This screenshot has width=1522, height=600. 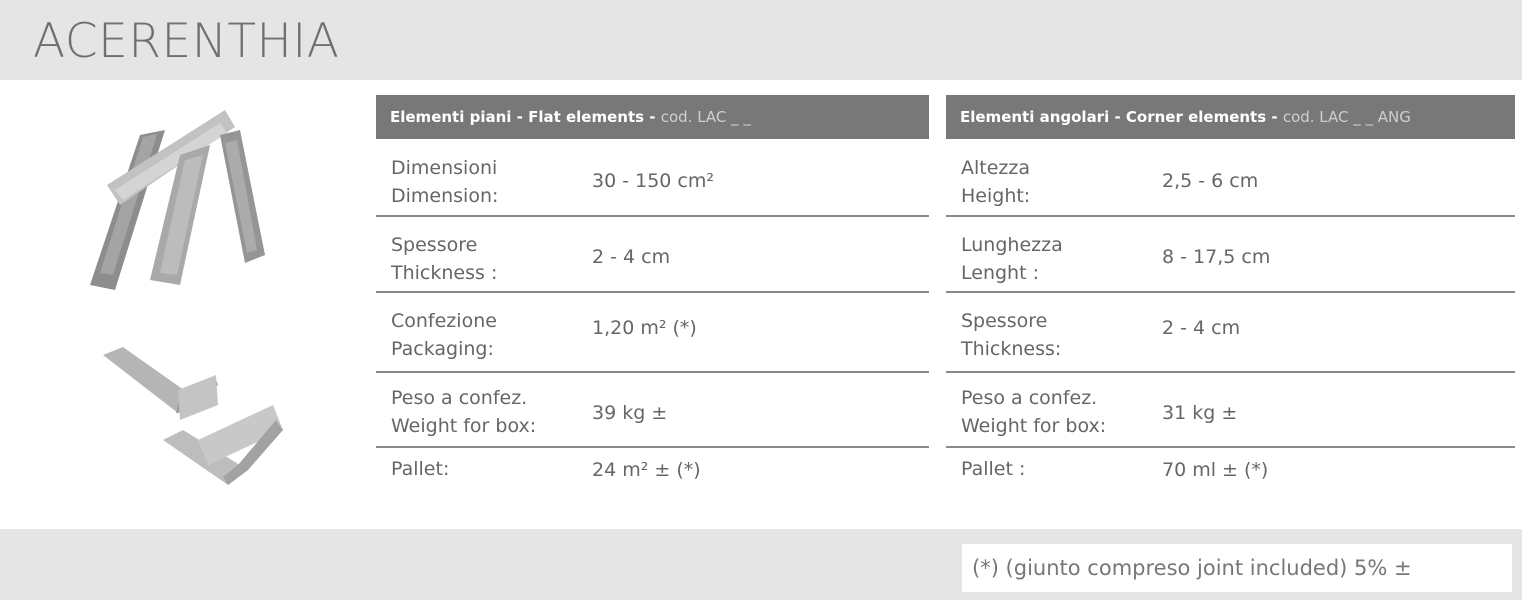 I want to click on table-row: Confezione Packaging: 1,20 m² (*), so click(x=652, y=333).